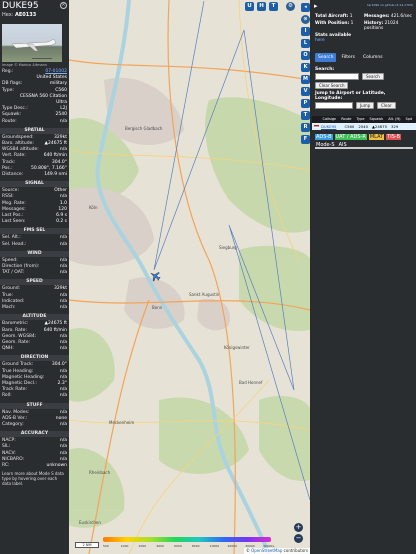 The width and height of the screenshot is (416, 554). I want to click on aircraft-header: DUKE95 Hex: AE0133 ×, so click(34, 11).